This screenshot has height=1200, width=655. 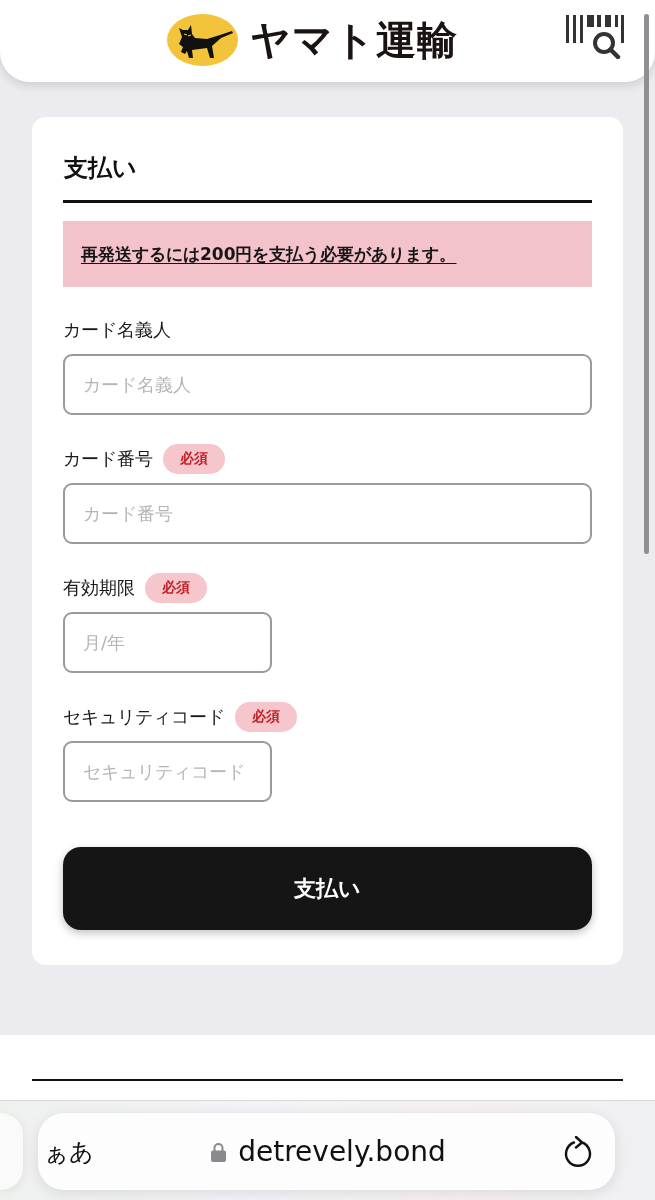 What do you see at coordinates (202, 40) in the screenshot?
I see `cat-logo-icon` at bounding box center [202, 40].